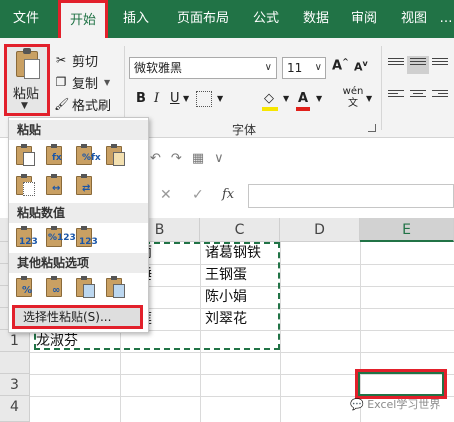 Image resolution: width=454 pixels, height=422 pixels. Describe the element at coordinates (203, 19) in the screenshot. I see `tab-page-layout: 页面布局` at that location.